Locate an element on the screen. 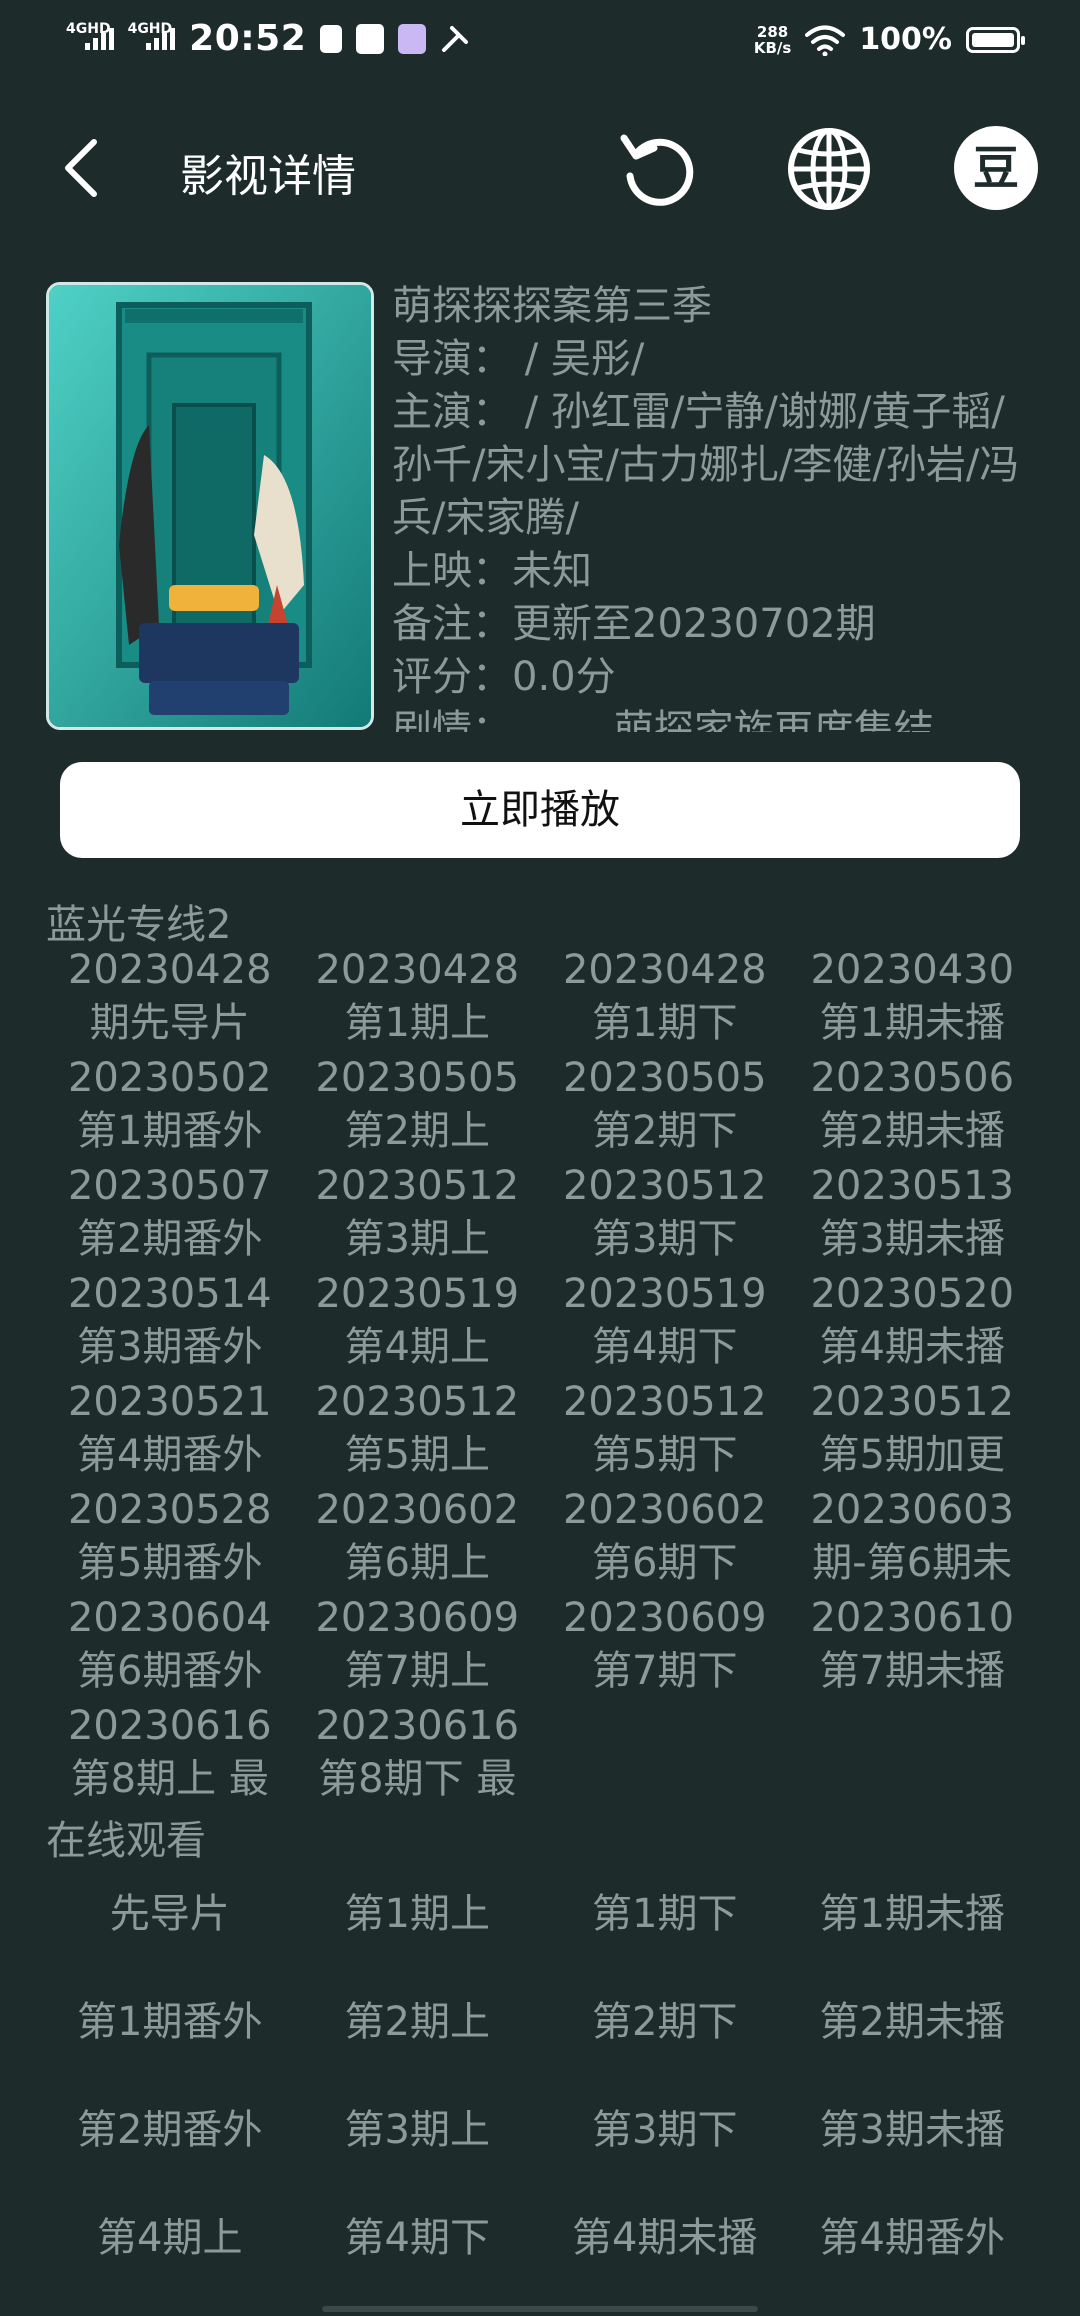 Image resolution: width=1080 pixels, height=2316 pixels. episode-item: 第4期下 is located at coordinates (418, 2238).